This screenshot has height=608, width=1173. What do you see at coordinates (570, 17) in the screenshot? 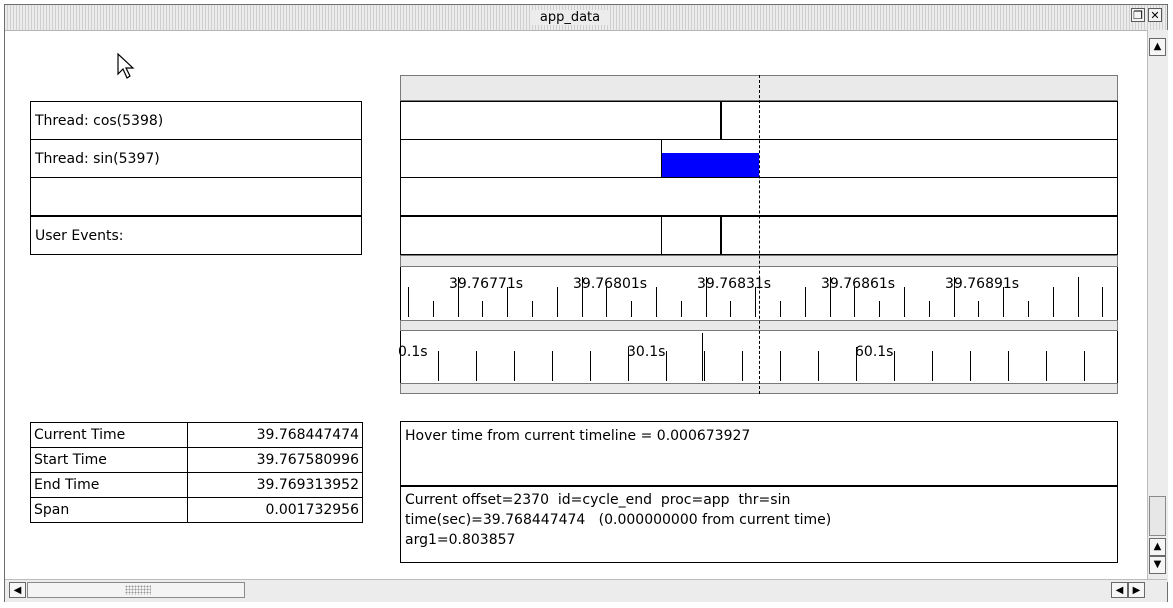
I see `window-title: app_data` at bounding box center [570, 17].